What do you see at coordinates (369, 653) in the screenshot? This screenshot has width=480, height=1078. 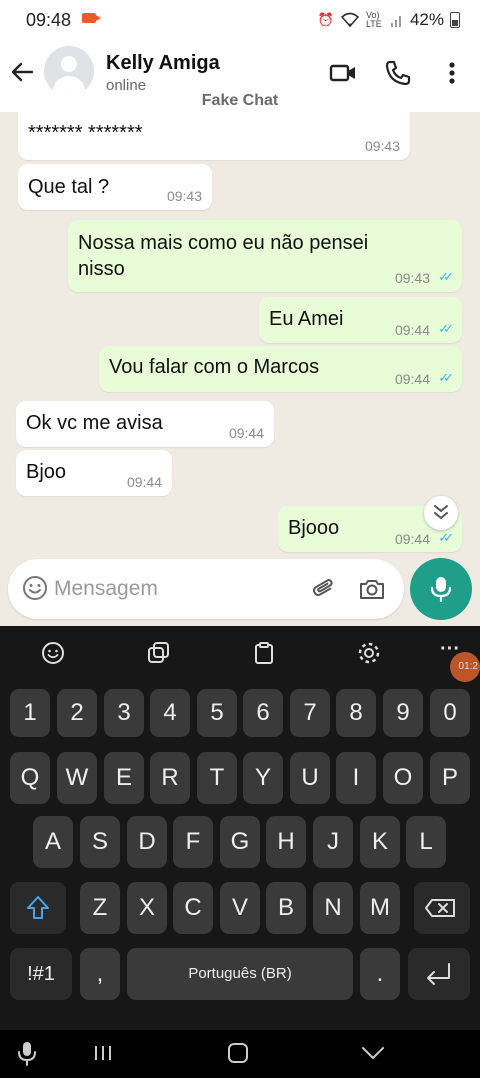 I see `settings-gear-icon` at bounding box center [369, 653].